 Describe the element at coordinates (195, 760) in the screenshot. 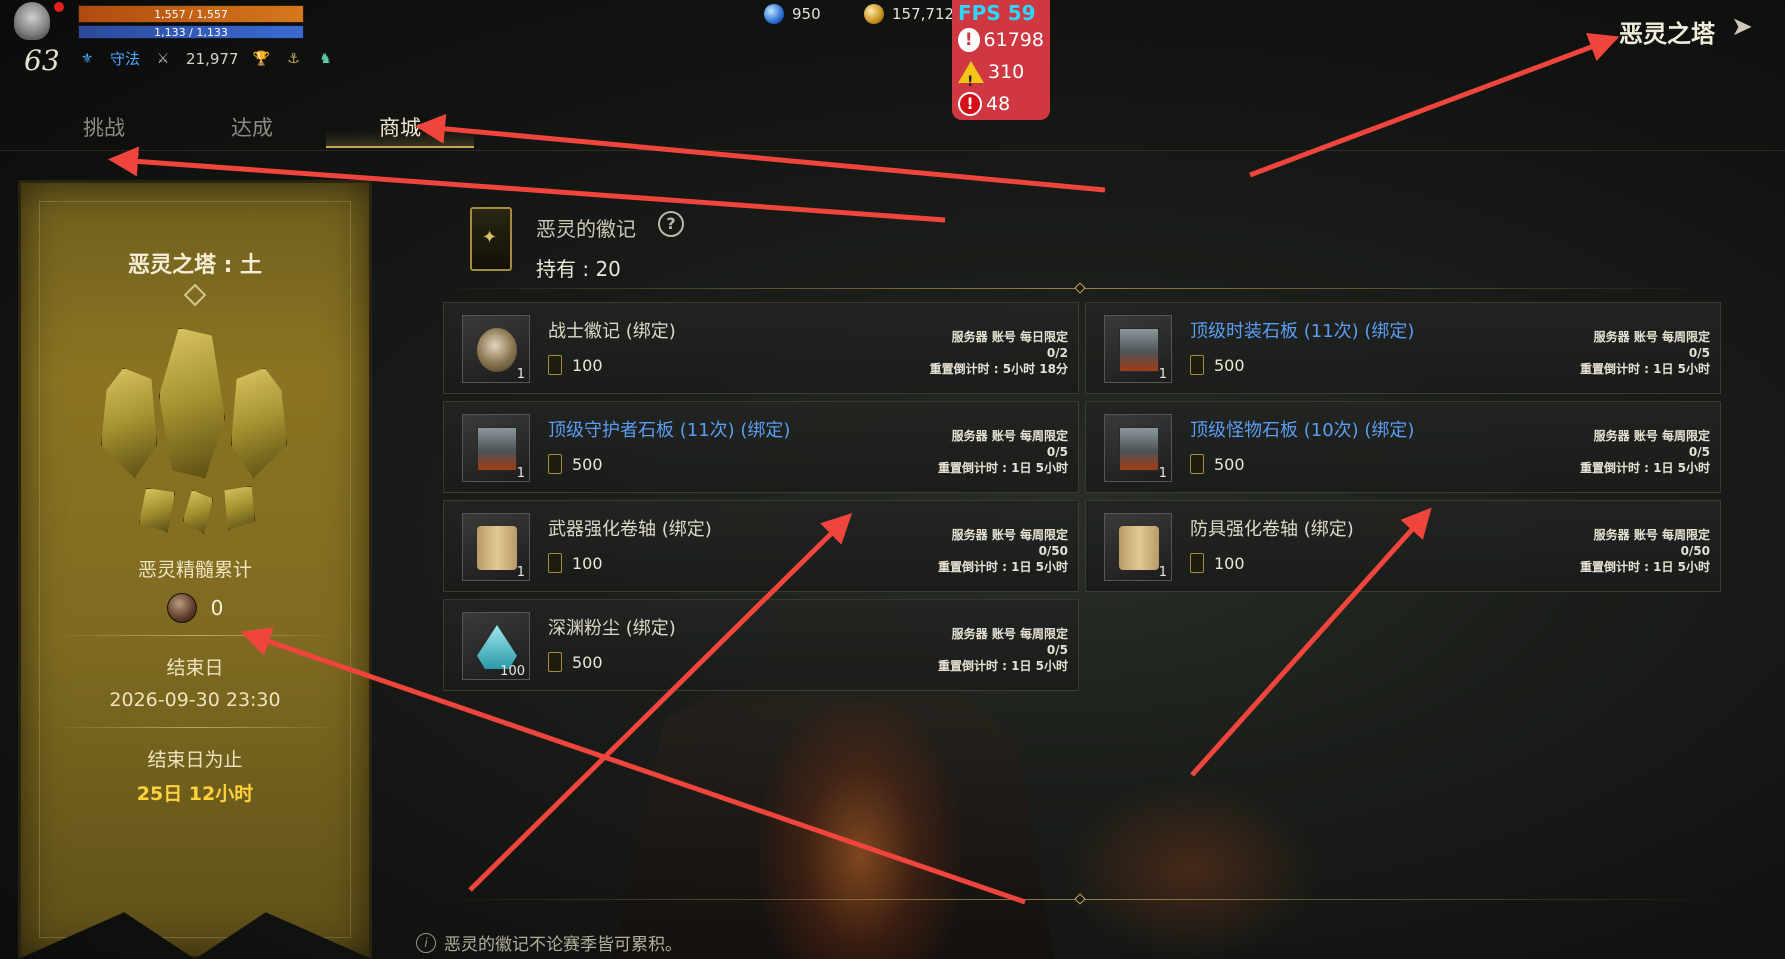

I see `until-label: 结束日为止` at that location.